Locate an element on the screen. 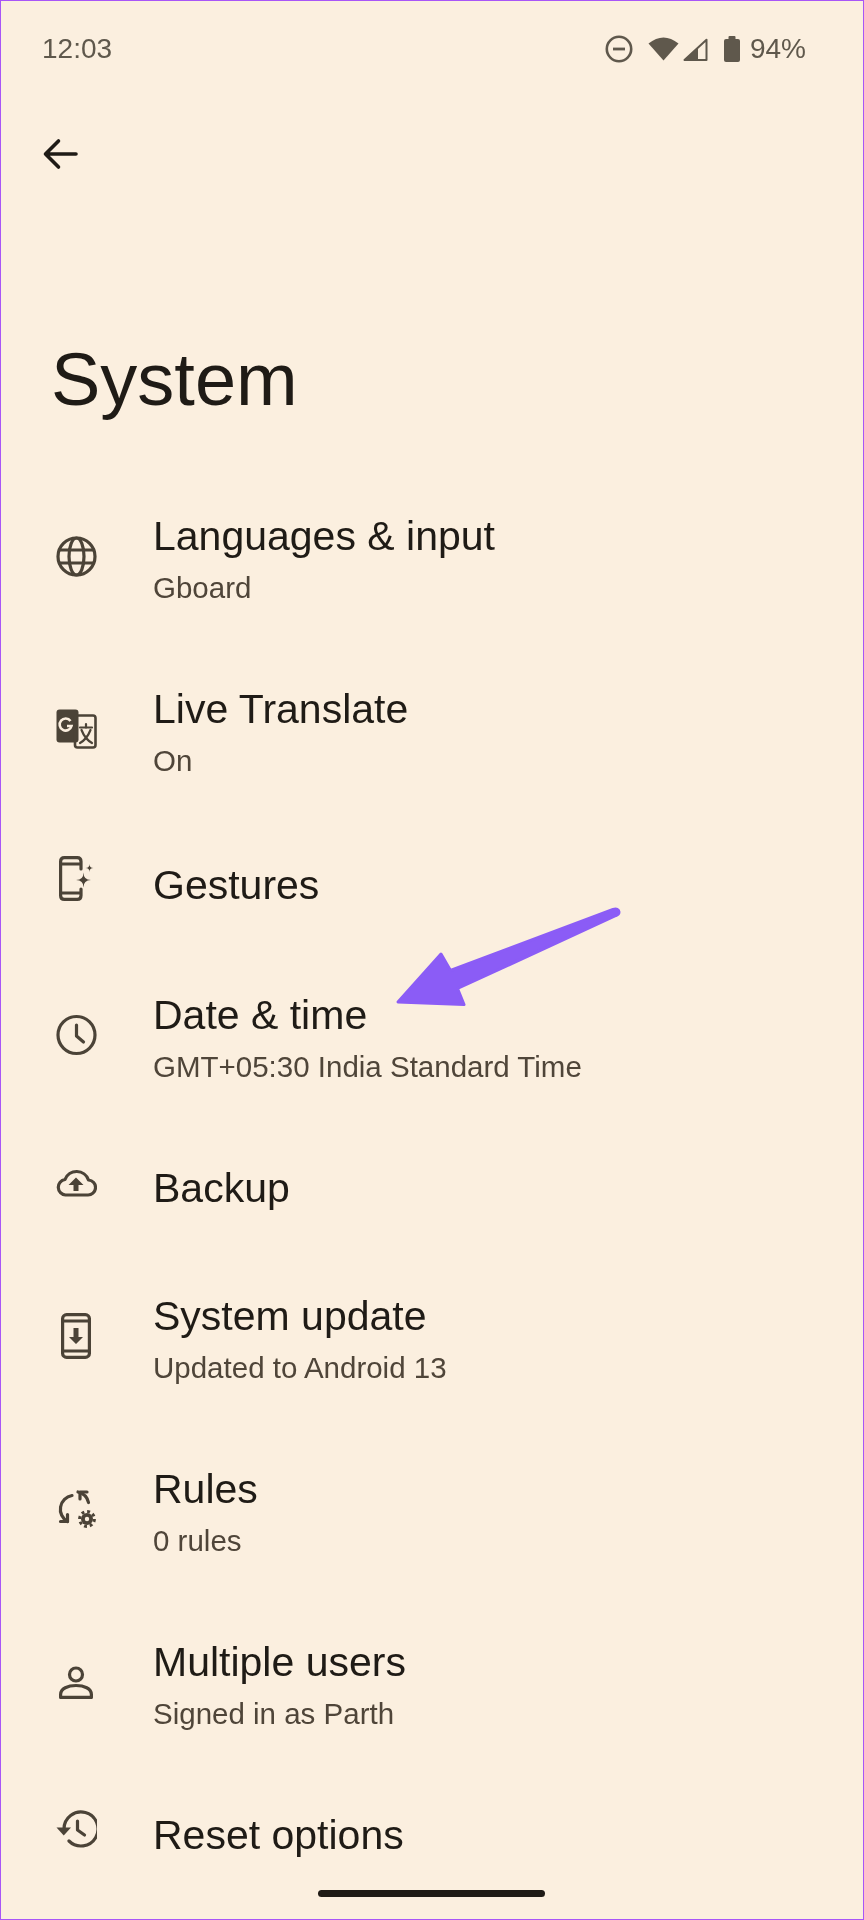  phone-download-icon is located at coordinates (76, 1336).